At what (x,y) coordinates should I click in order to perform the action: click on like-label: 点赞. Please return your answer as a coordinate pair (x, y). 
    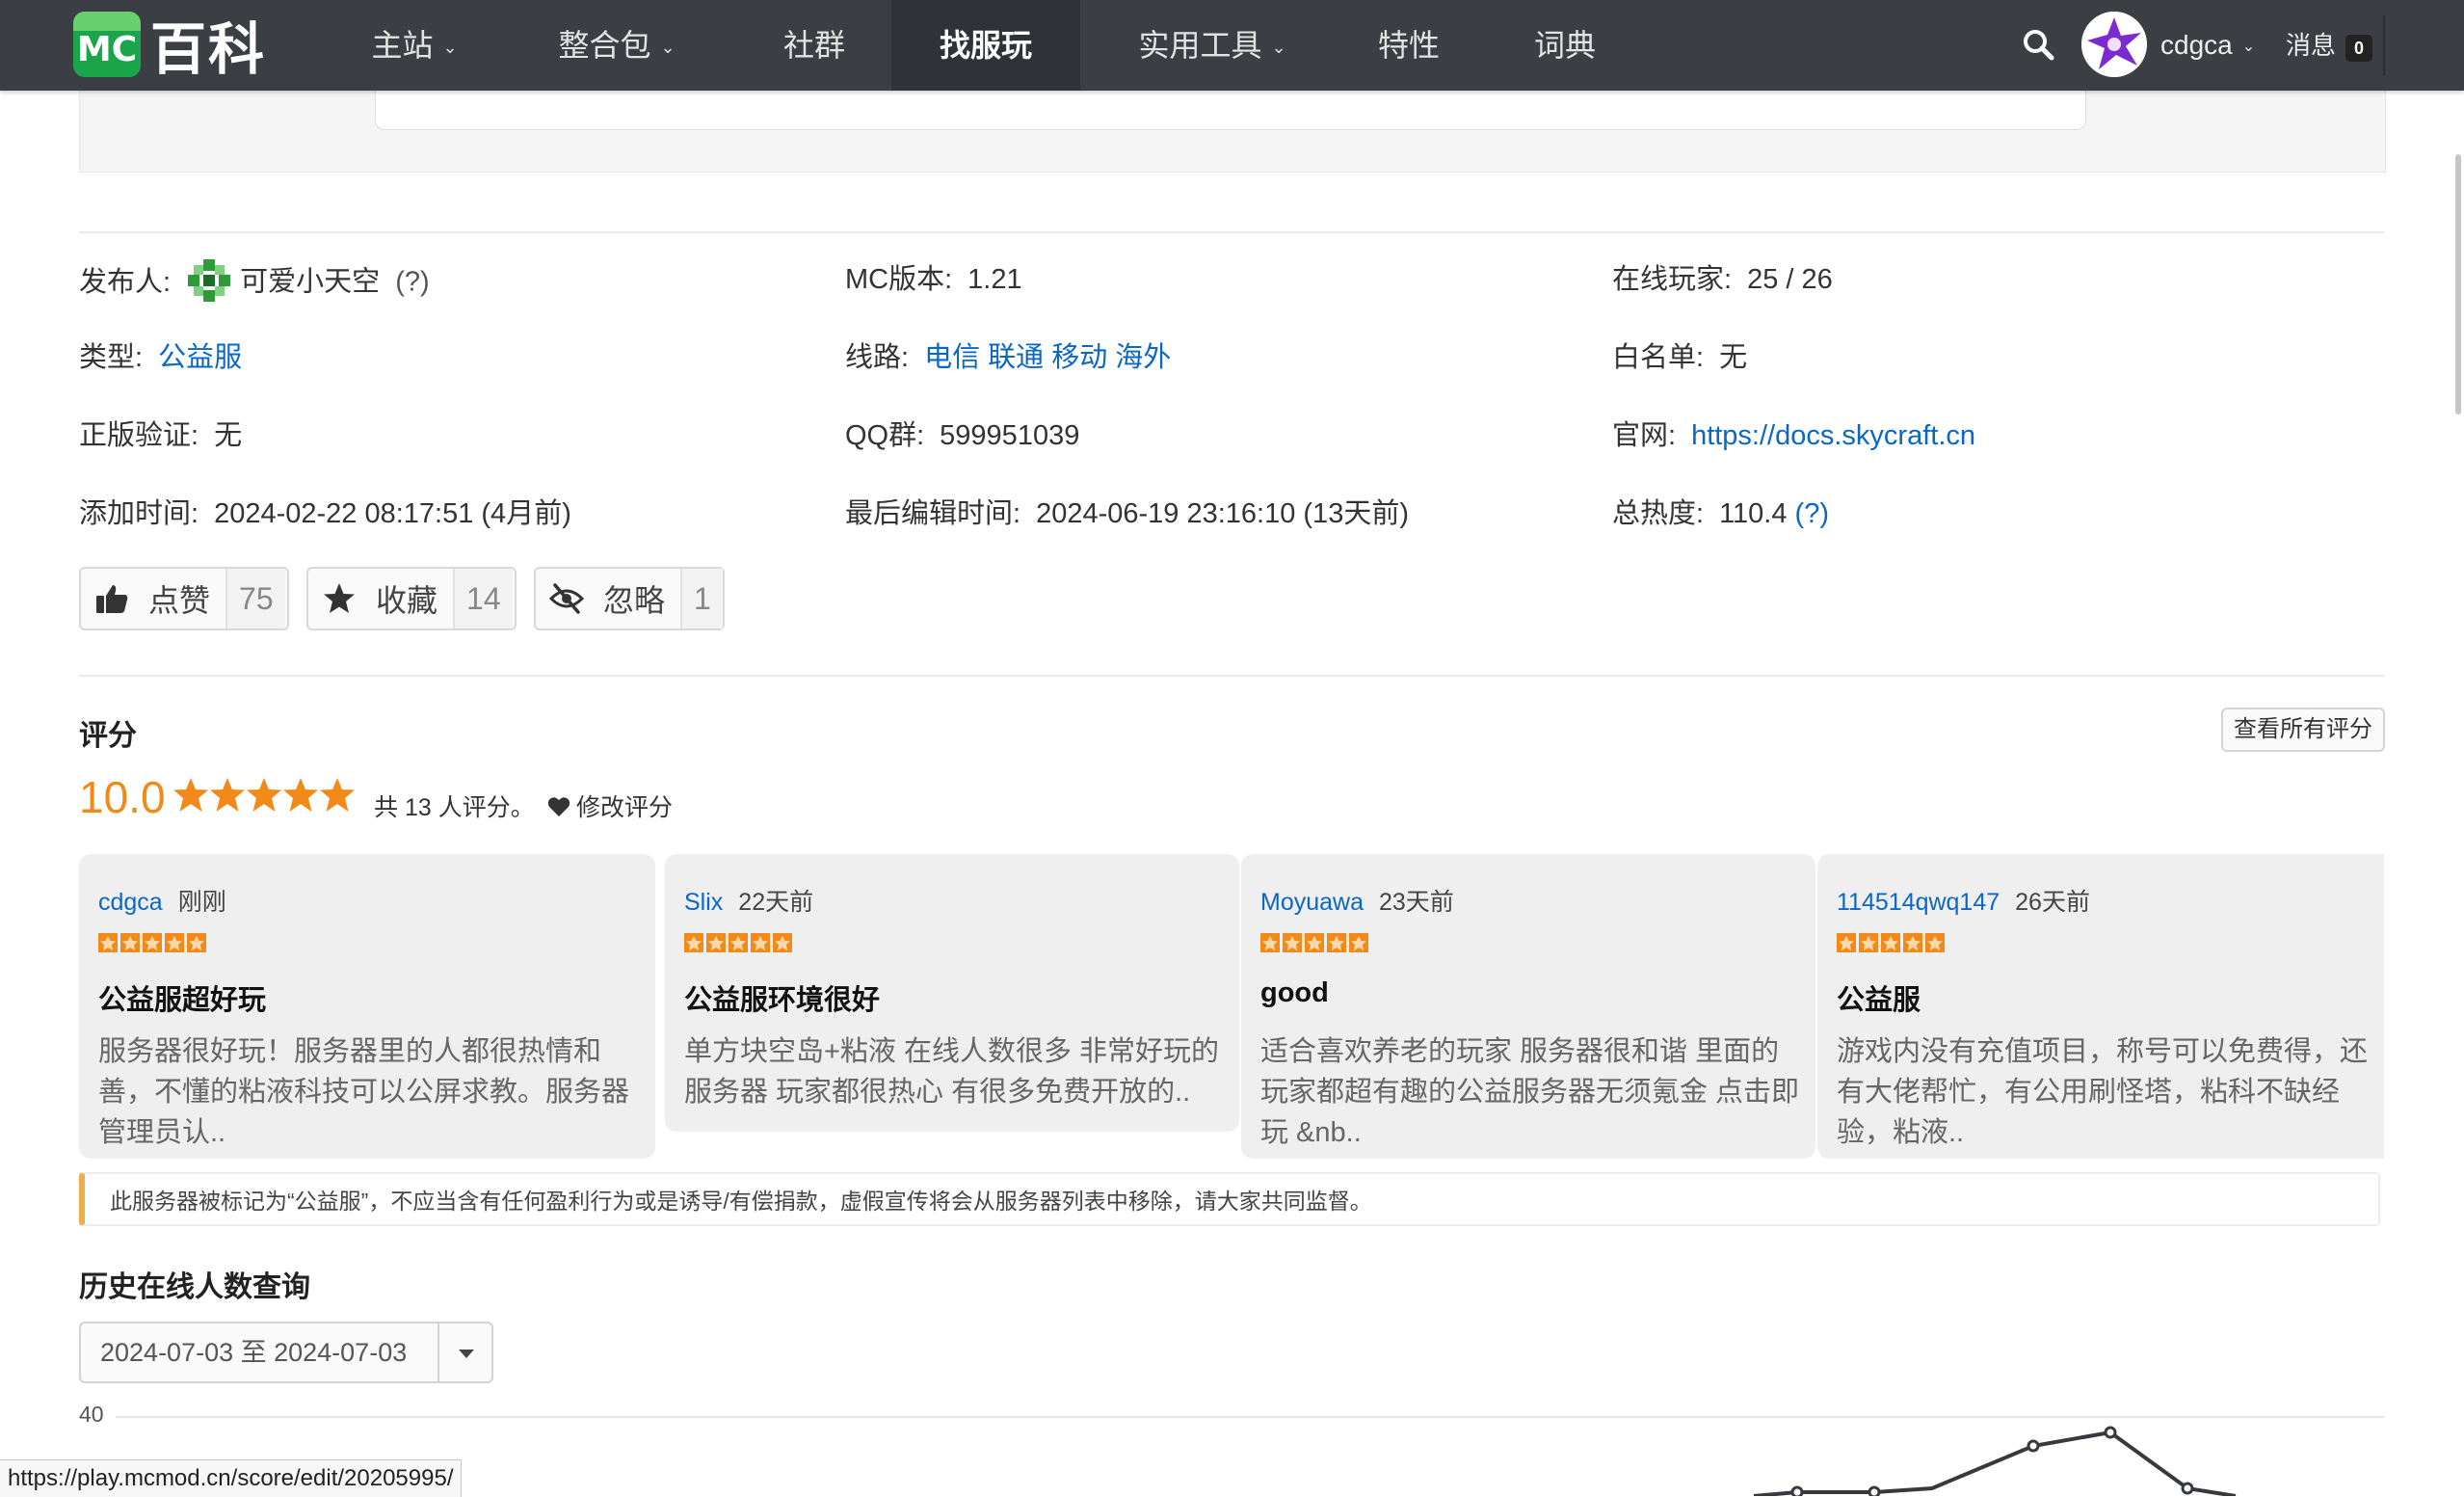
    Looking at the image, I should click on (179, 600).